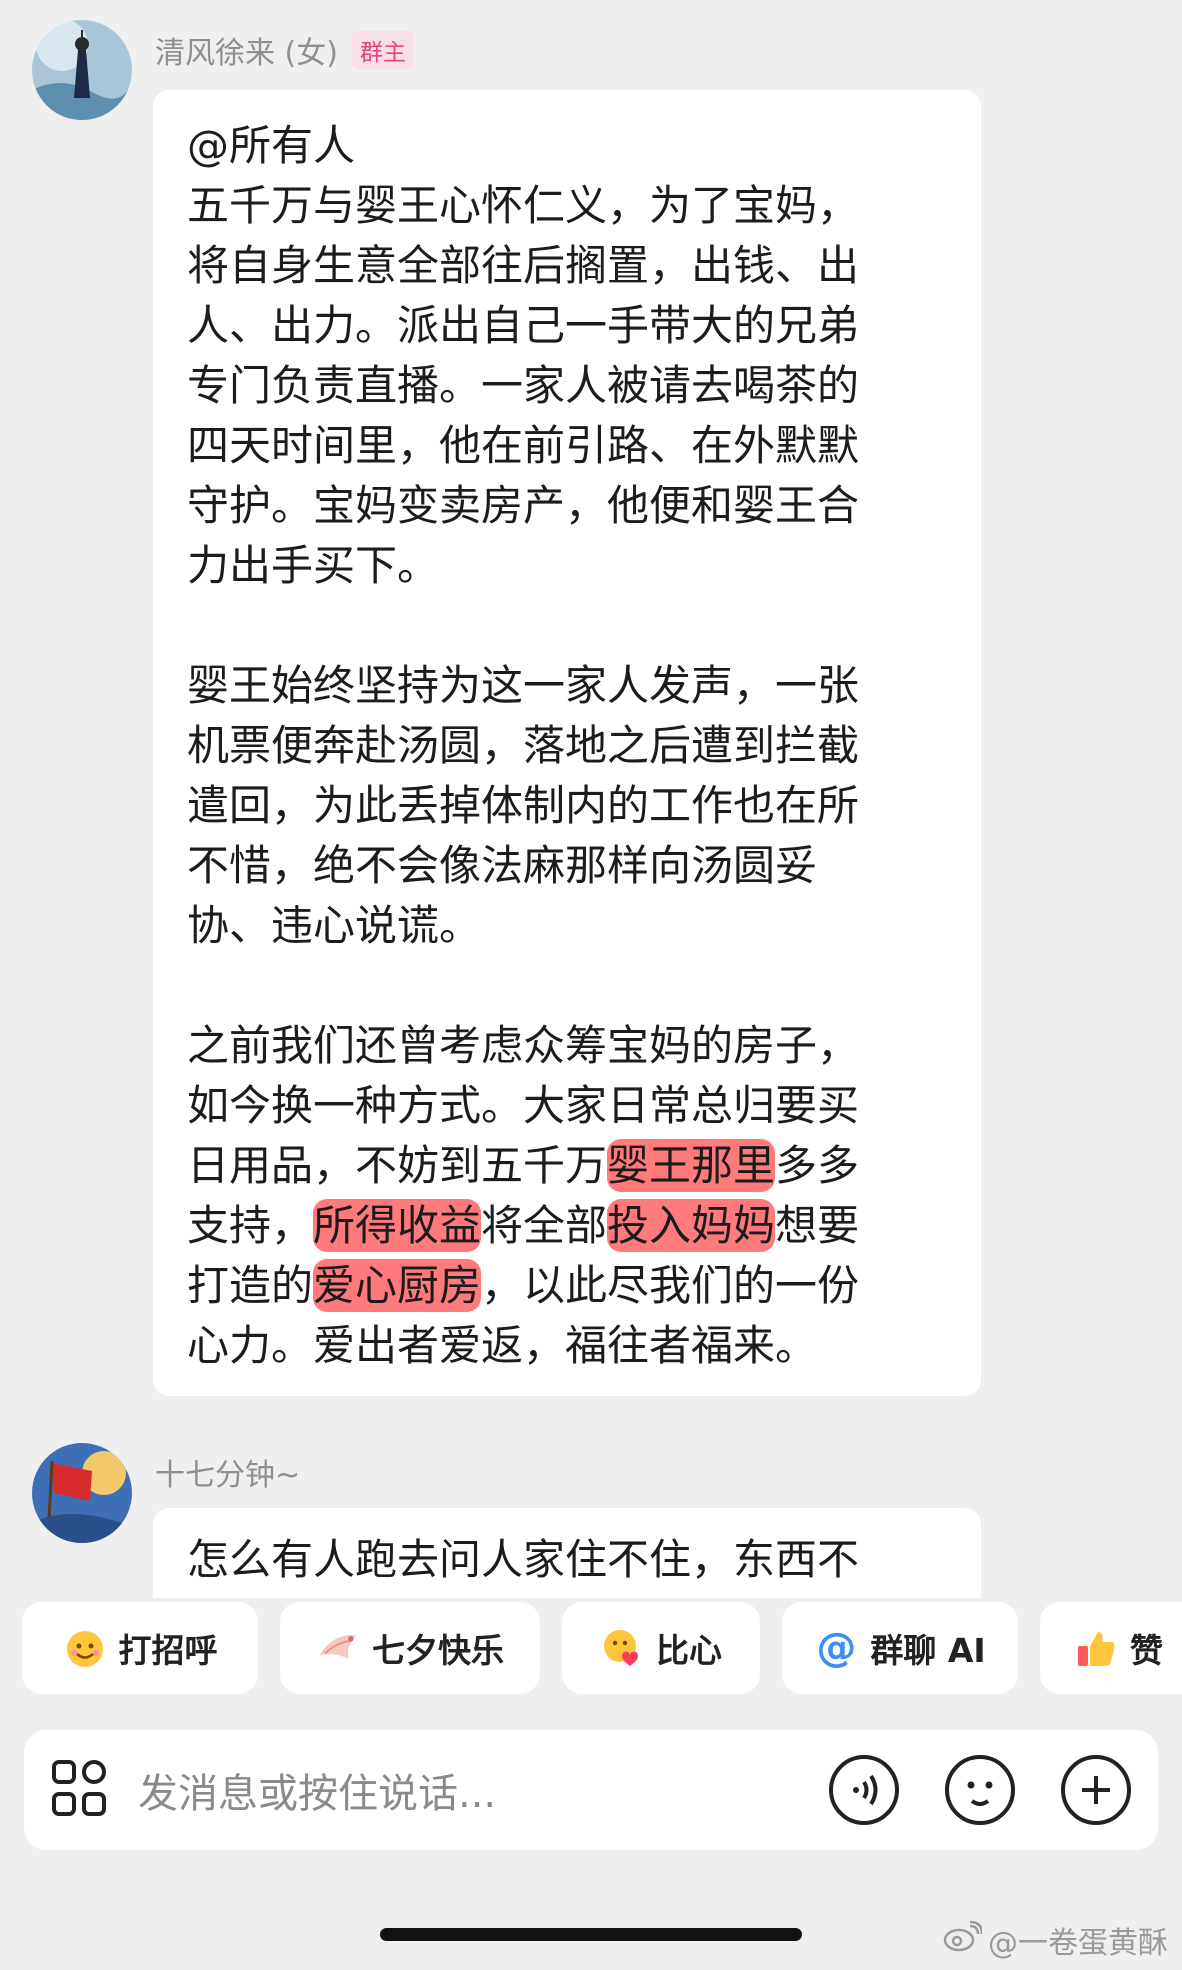 Image resolution: width=1182 pixels, height=1970 pixels. Describe the element at coordinates (438, 1650) in the screenshot. I see `chip-label: 七夕快乐` at that location.